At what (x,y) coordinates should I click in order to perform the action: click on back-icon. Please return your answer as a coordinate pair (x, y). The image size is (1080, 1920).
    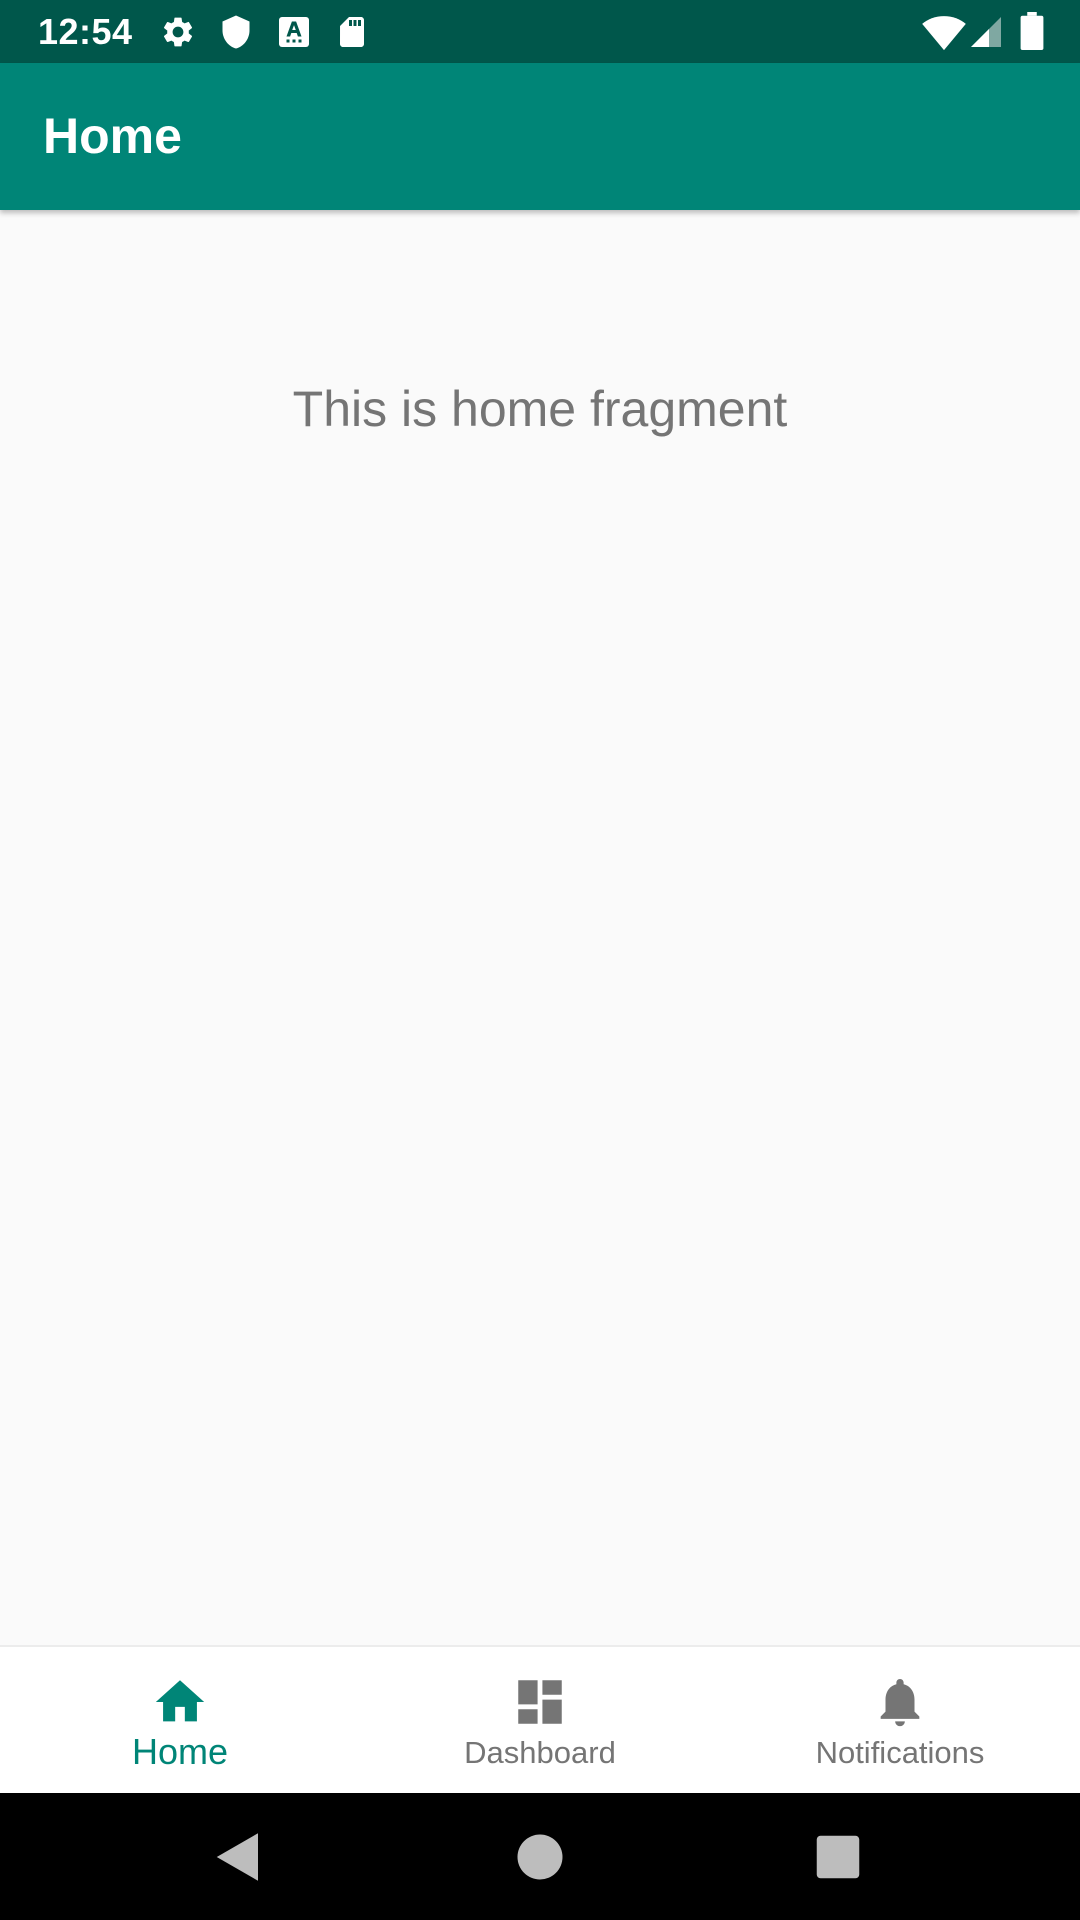
    Looking at the image, I should click on (238, 1857).